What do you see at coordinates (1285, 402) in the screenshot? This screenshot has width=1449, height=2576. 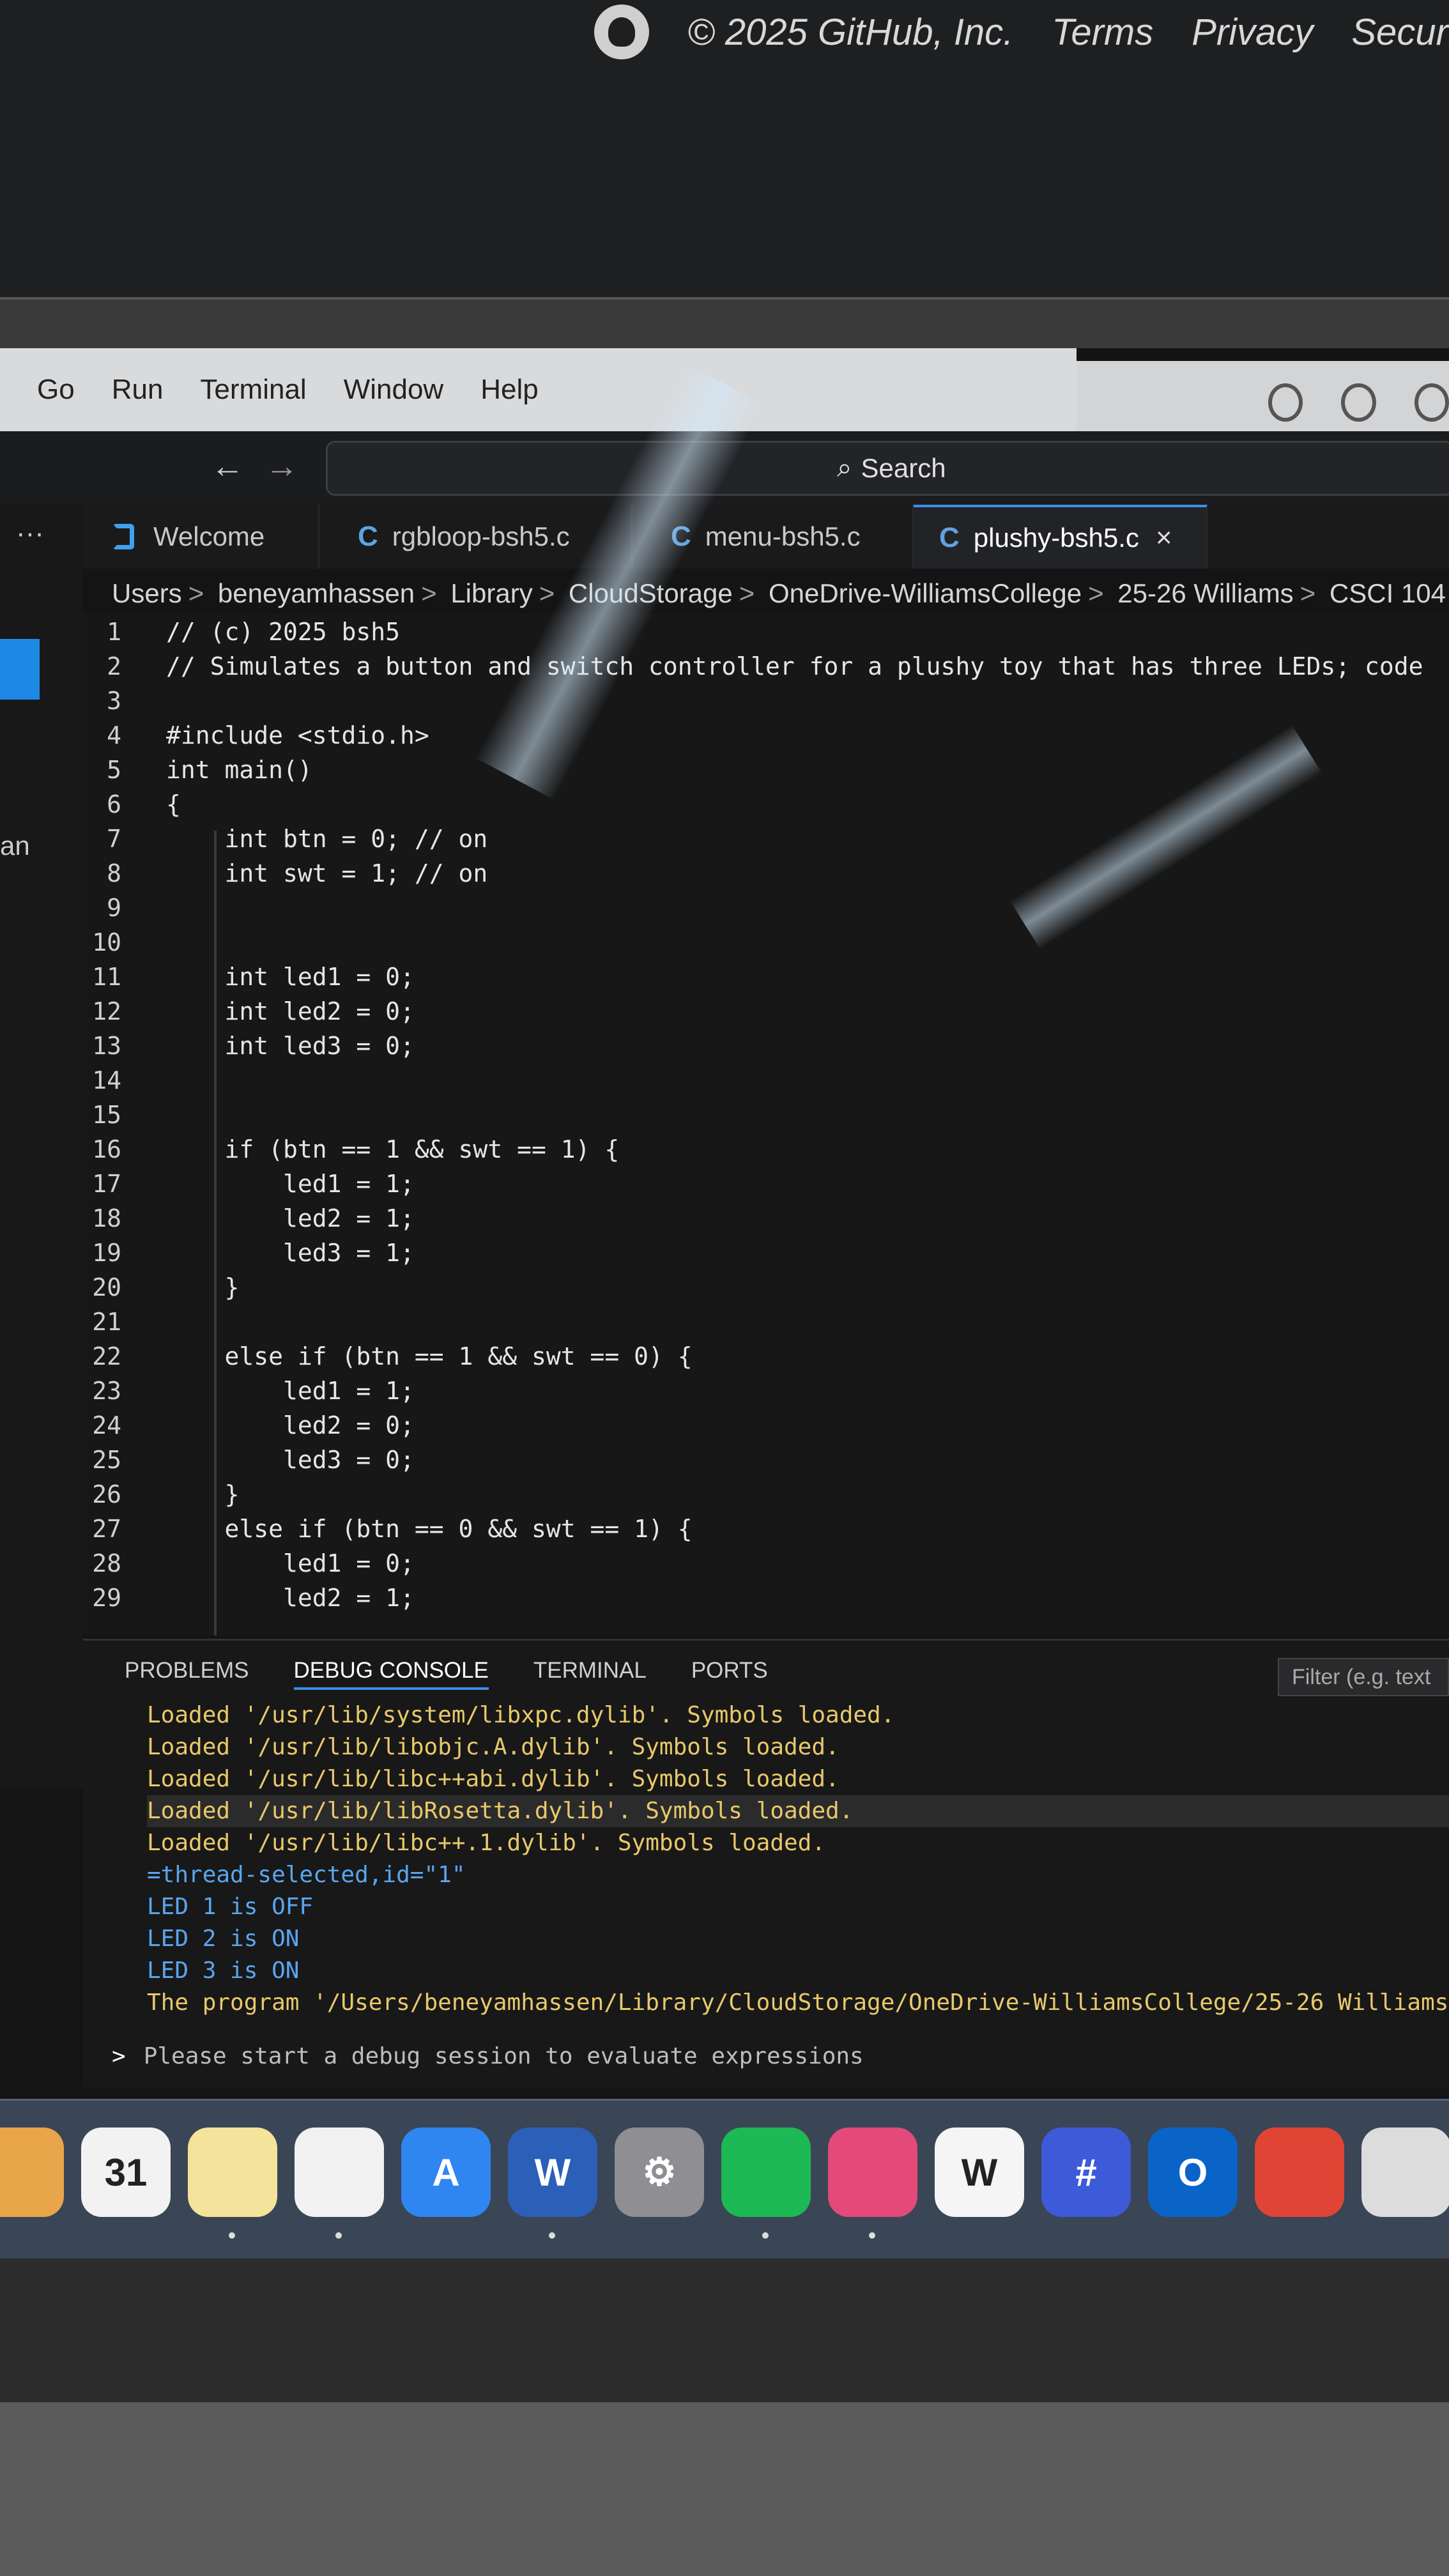 I see `creative-cloud-tray-icon` at bounding box center [1285, 402].